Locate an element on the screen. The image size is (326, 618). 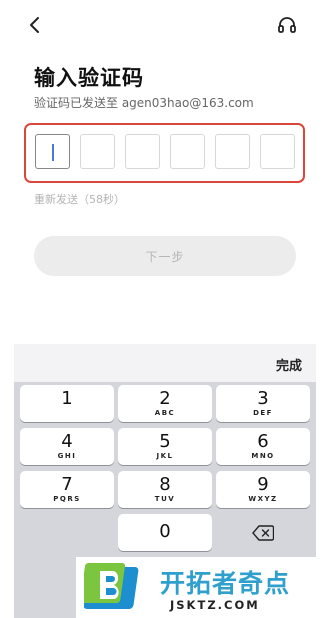
key-3: 3 DEF is located at coordinates (263, 403).